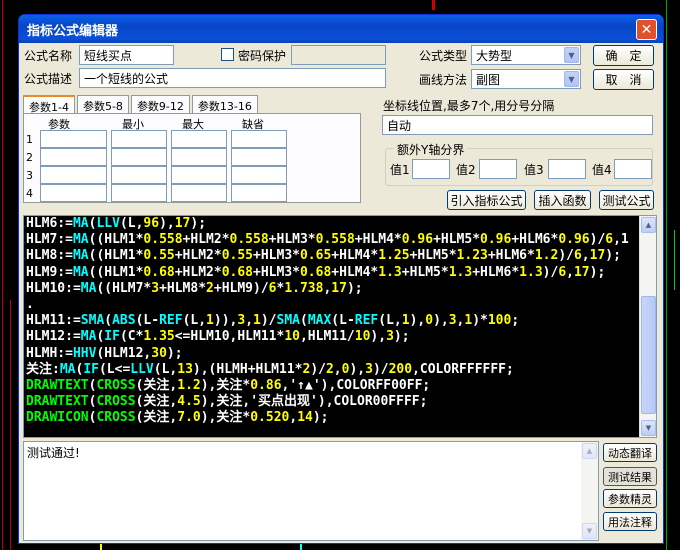 Image resolution: width=680 pixels, height=550 pixels. I want to click on tab-params-5-8: 参数5-8, so click(102, 104).